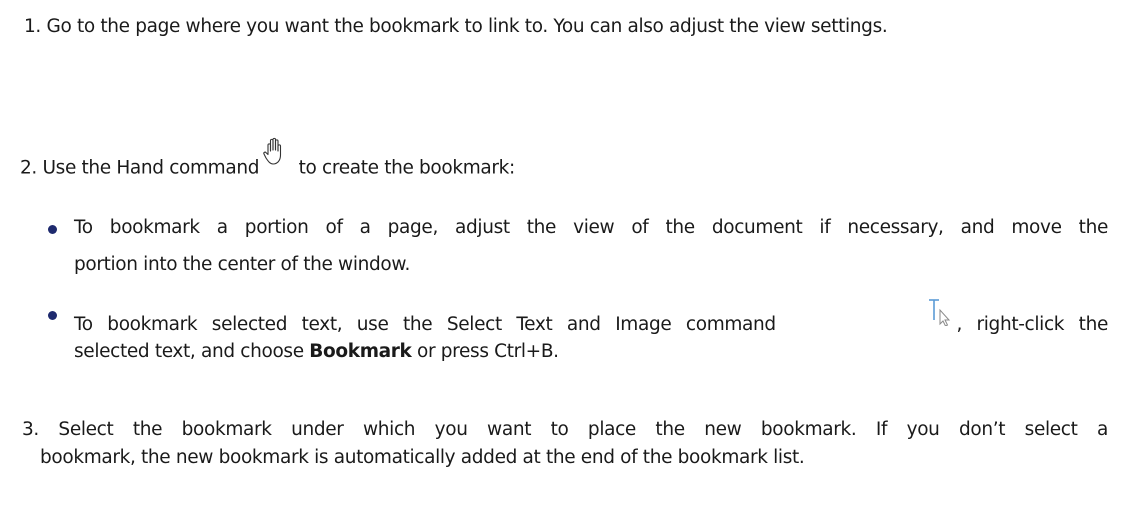 This screenshot has width=1128, height=530. Describe the element at coordinates (276, 156) in the screenshot. I see `hand-icon` at that location.